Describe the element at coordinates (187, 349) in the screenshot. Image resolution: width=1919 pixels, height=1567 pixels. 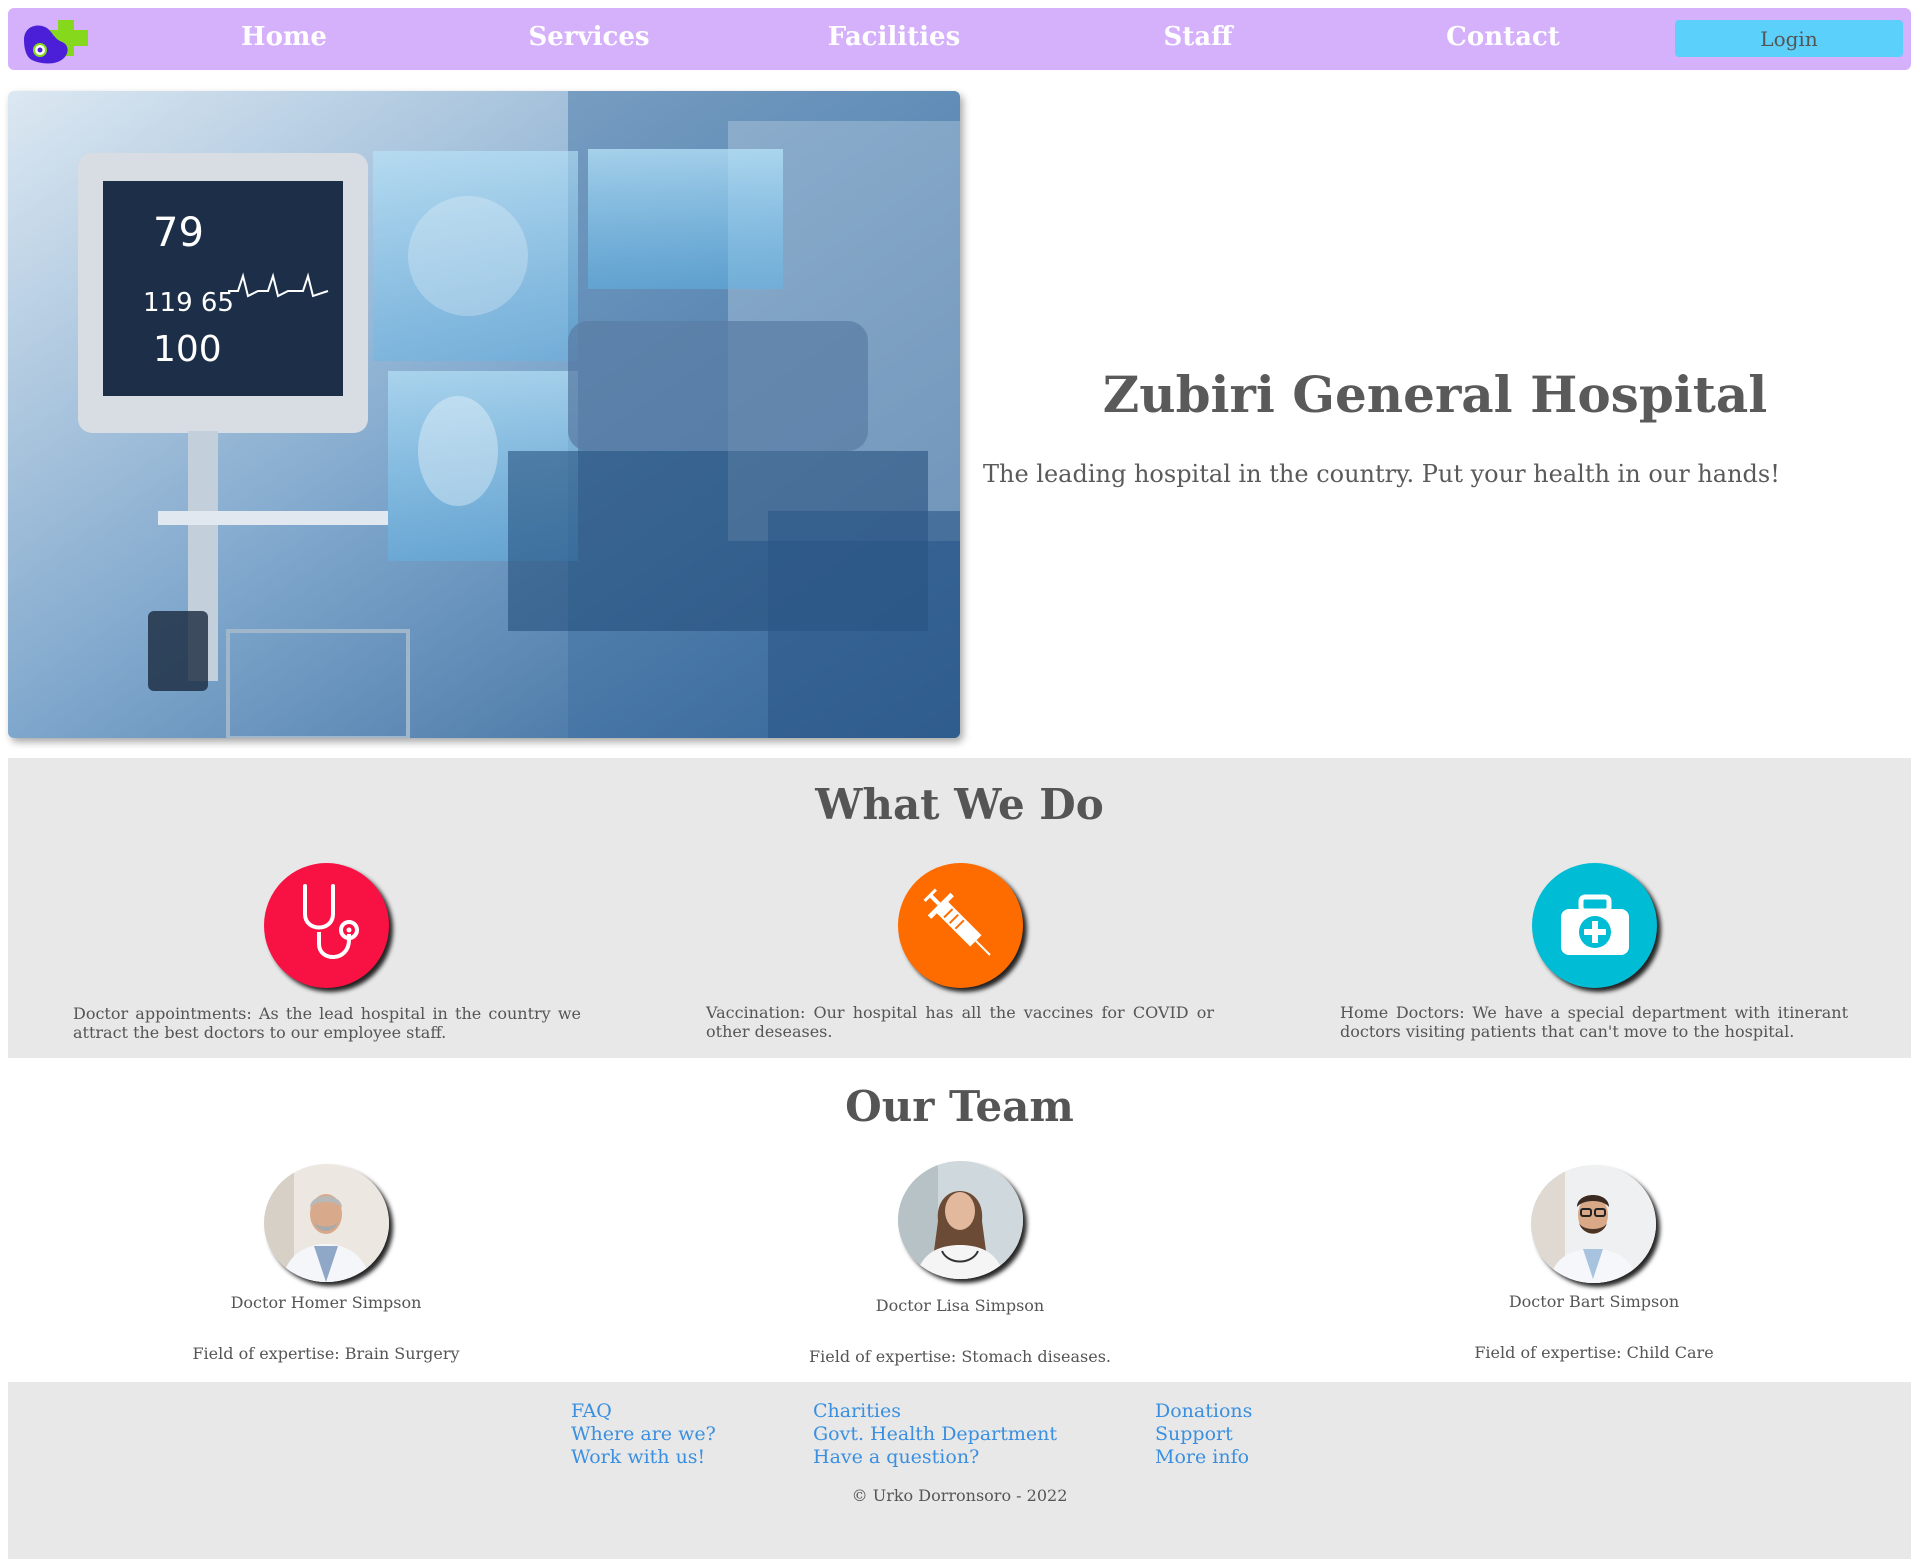
I see `svg-text: 100` at that location.